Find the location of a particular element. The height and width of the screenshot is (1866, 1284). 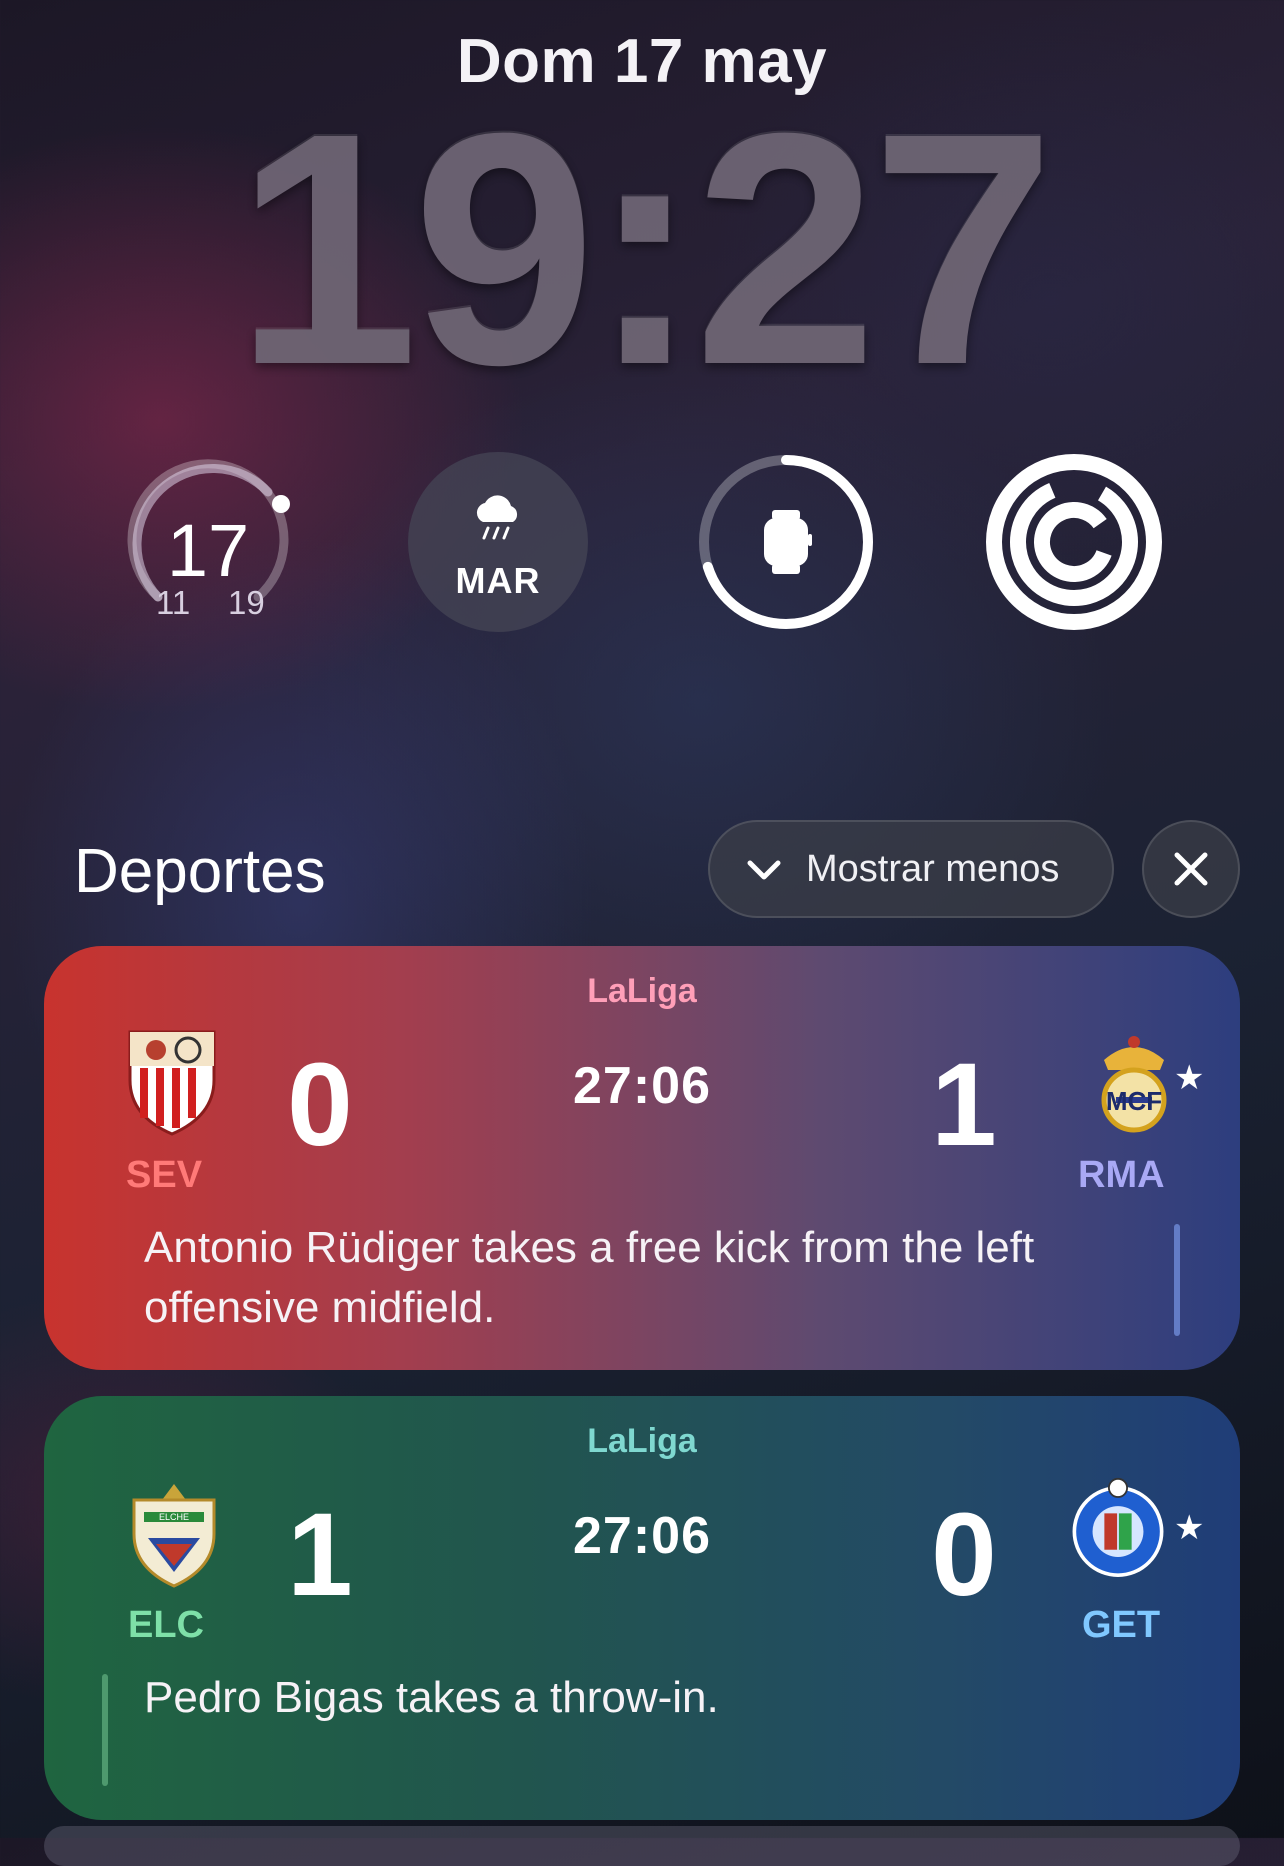

close-icon is located at coordinates (1191, 869).